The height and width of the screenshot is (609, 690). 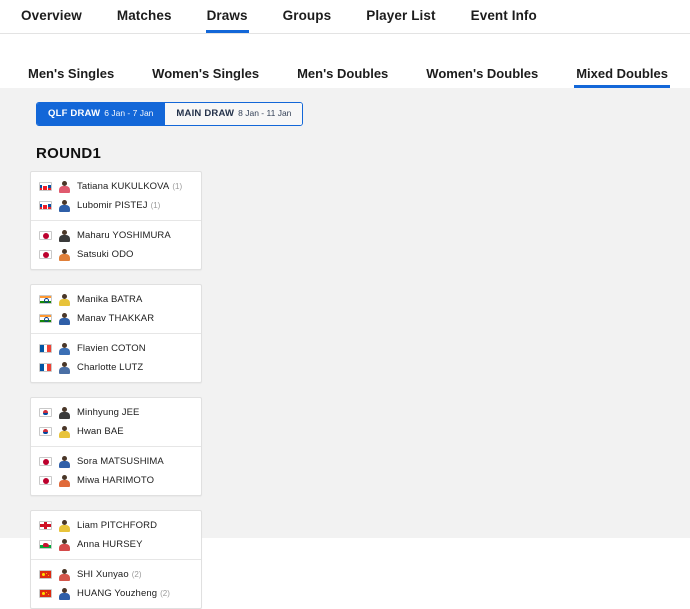 What do you see at coordinates (307, 16) in the screenshot?
I see `nav-tab-groups: Groups` at bounding box center [307, 16].